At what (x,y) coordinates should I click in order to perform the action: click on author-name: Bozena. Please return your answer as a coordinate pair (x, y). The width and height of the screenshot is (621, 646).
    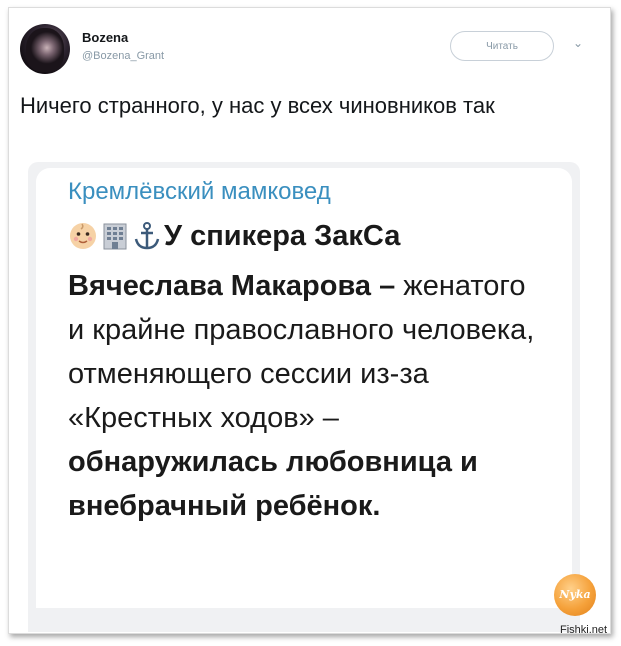
    Looking at the image, I should click on (105, 37).